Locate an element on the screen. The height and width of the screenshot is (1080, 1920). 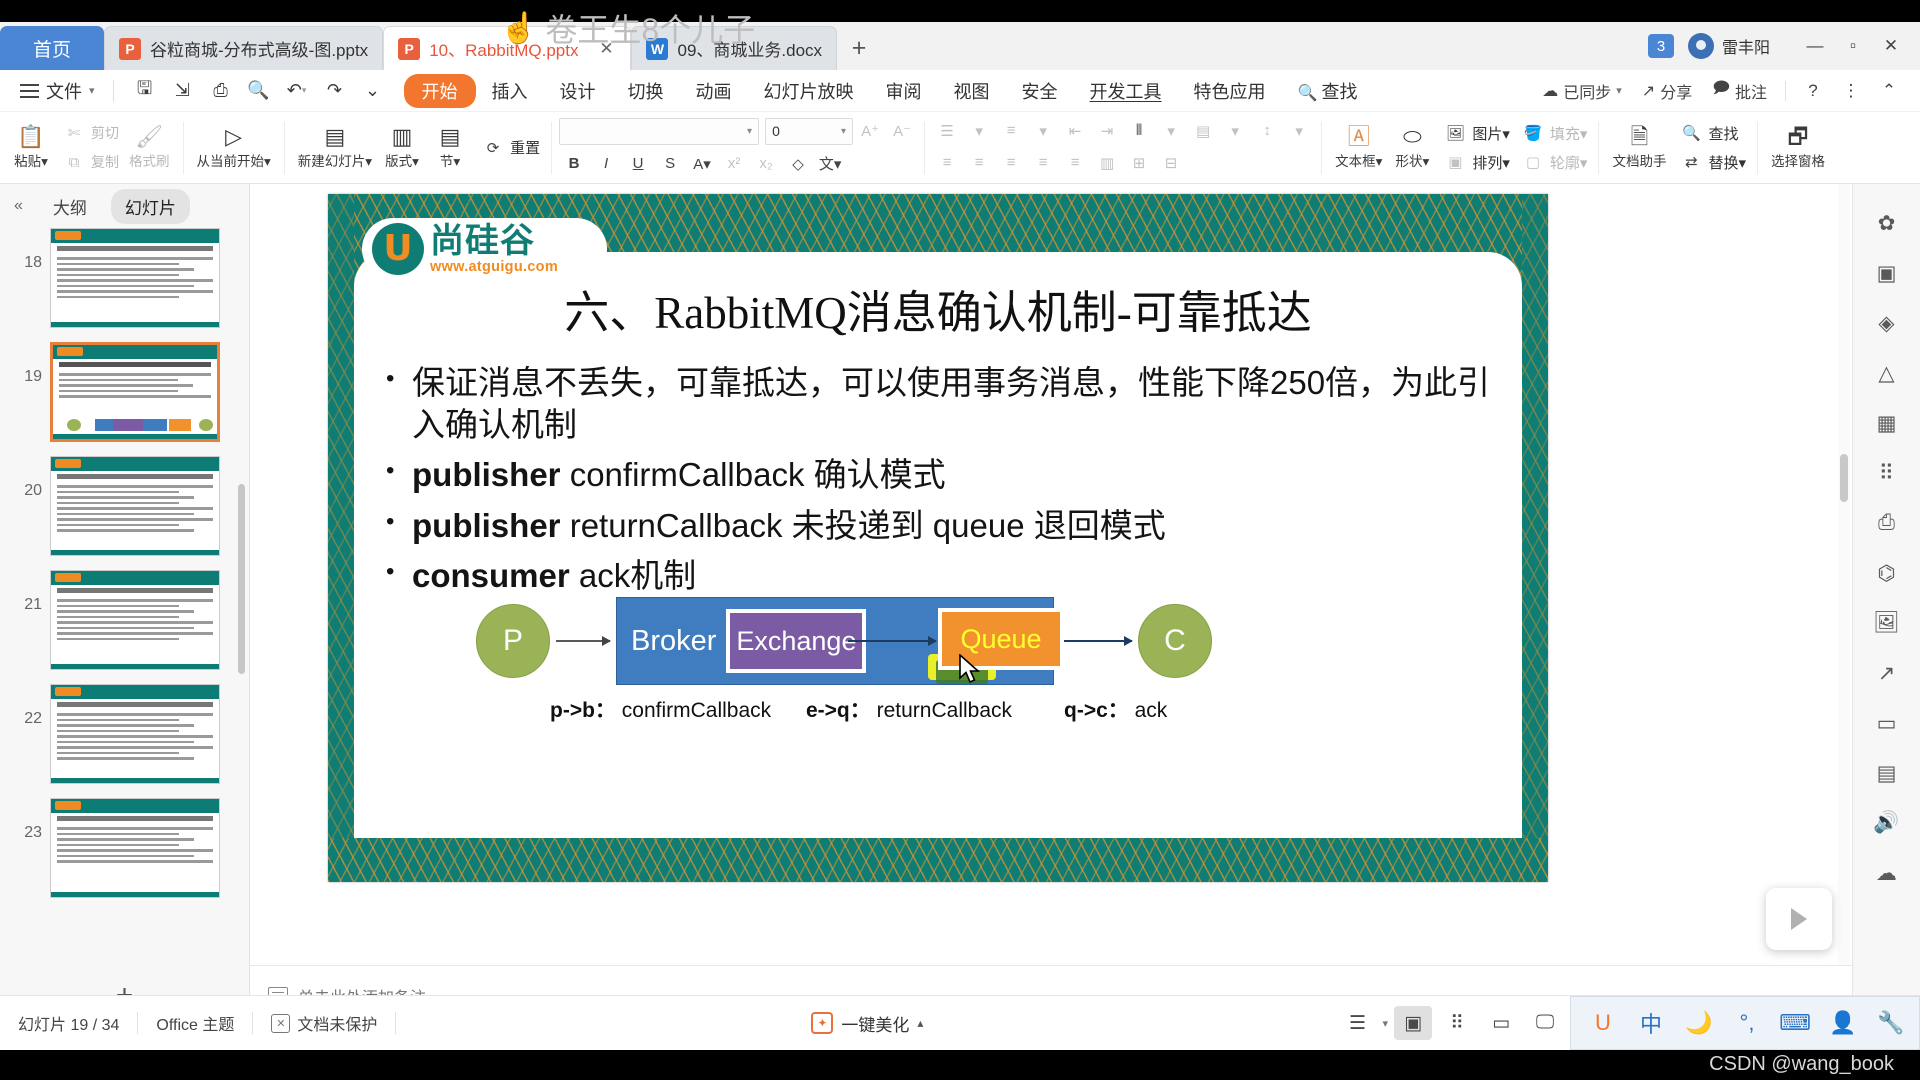
triangle-icon: △ is located at coordinates (1887, 373).